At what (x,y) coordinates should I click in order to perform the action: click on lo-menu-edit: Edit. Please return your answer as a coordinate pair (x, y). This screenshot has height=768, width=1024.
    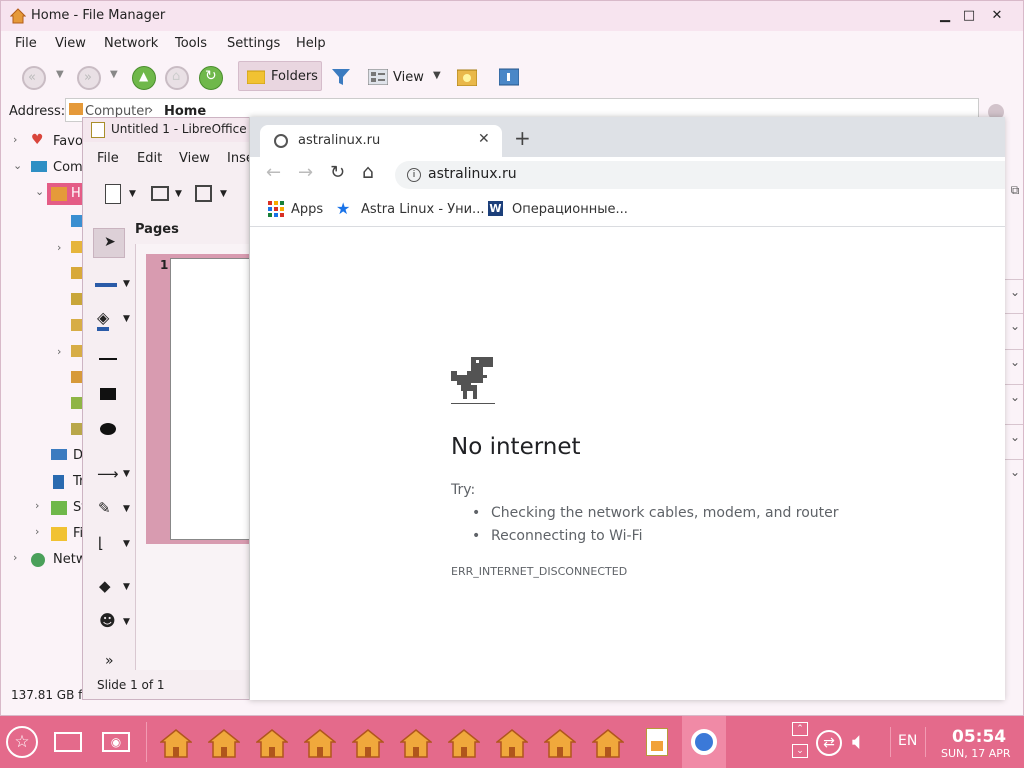
    Looking at the image, I should click on (149, 158).